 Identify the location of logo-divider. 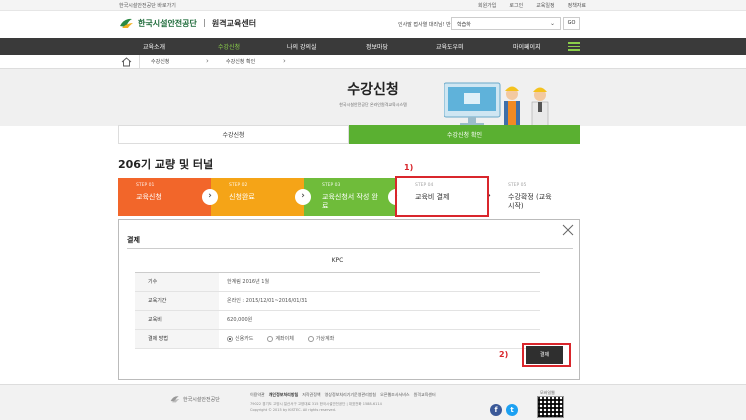
(204, 23).